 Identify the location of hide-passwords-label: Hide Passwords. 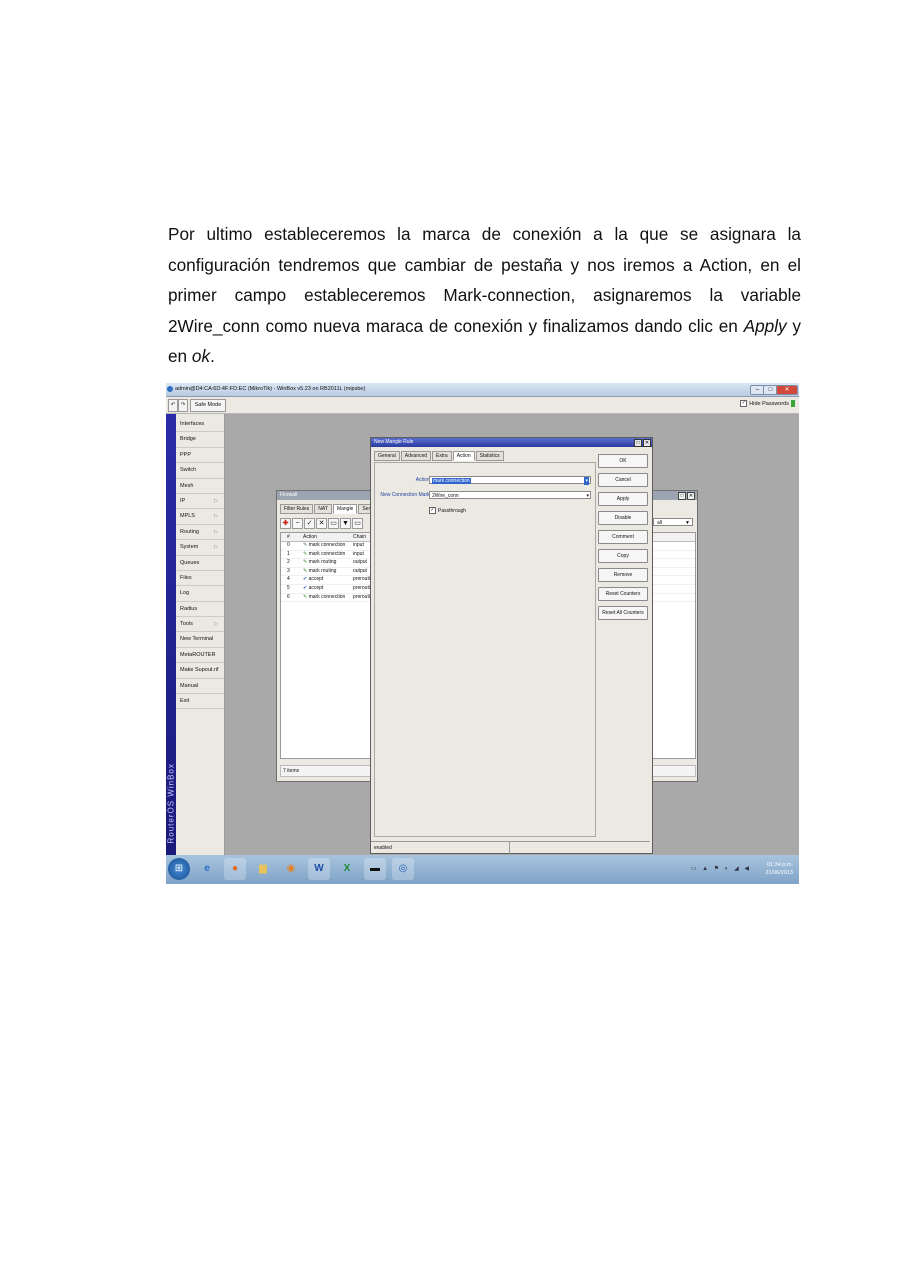
(769, 403).